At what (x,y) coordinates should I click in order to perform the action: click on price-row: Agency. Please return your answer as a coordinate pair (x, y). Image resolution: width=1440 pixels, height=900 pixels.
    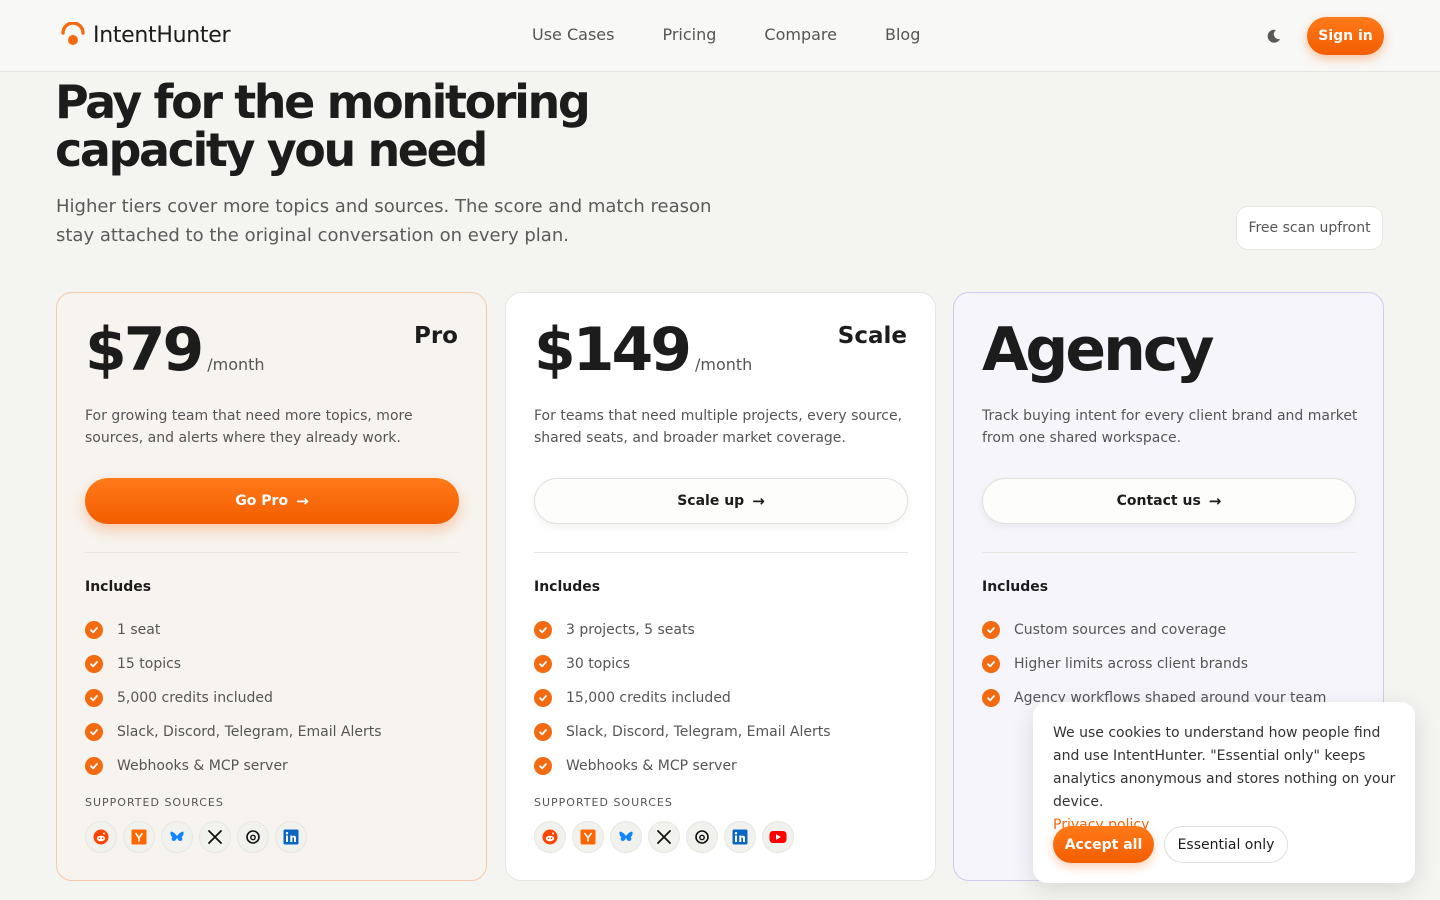
    Looking at the image, I should click on (1098, 350).